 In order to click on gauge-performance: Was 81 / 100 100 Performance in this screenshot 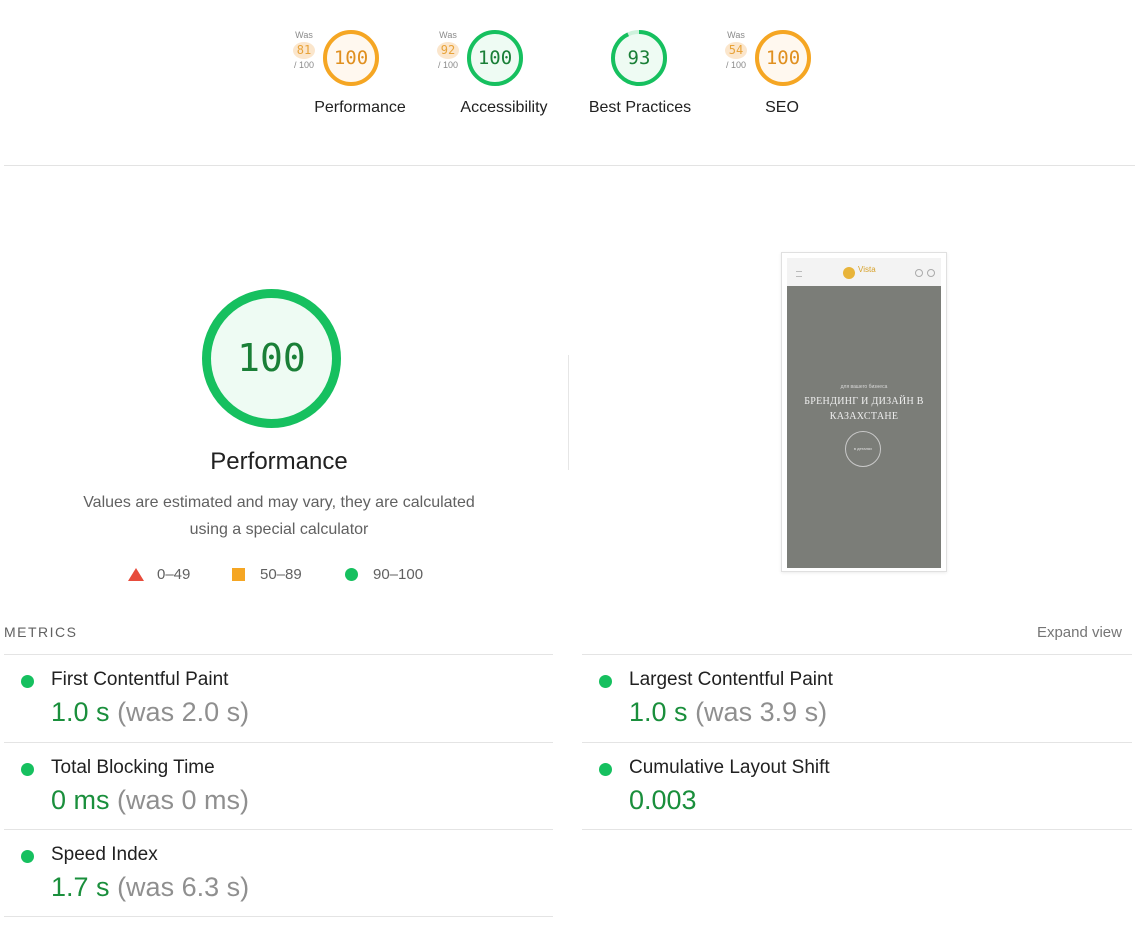, I will do `click(360, 65)`.